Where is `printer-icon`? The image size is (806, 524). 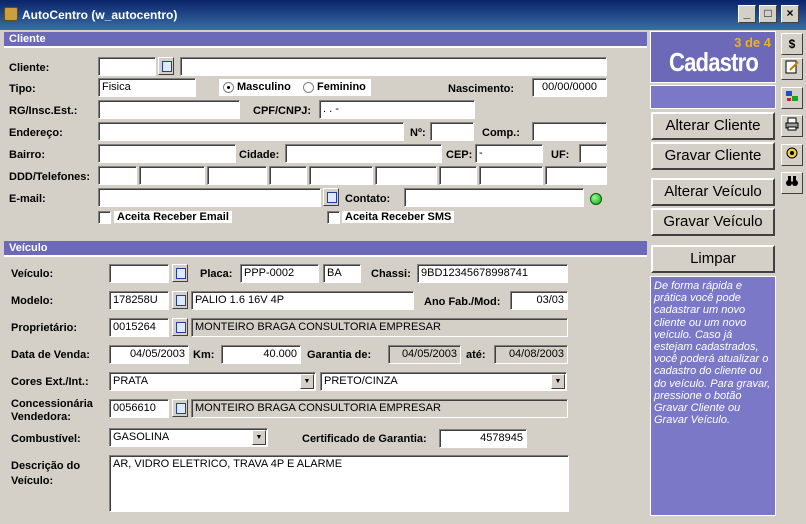
printer-icon is located at coordinates (792, 126).